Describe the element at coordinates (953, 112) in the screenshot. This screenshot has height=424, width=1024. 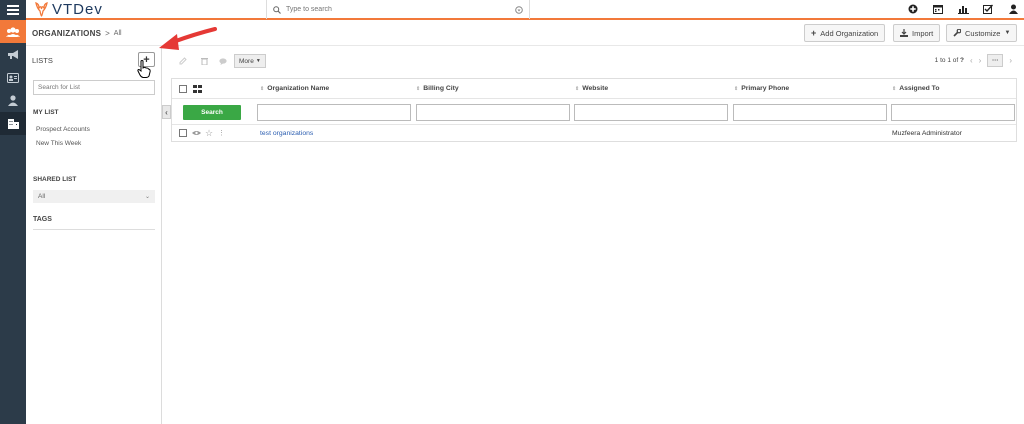
I see `filter-assigned-to` at that location.